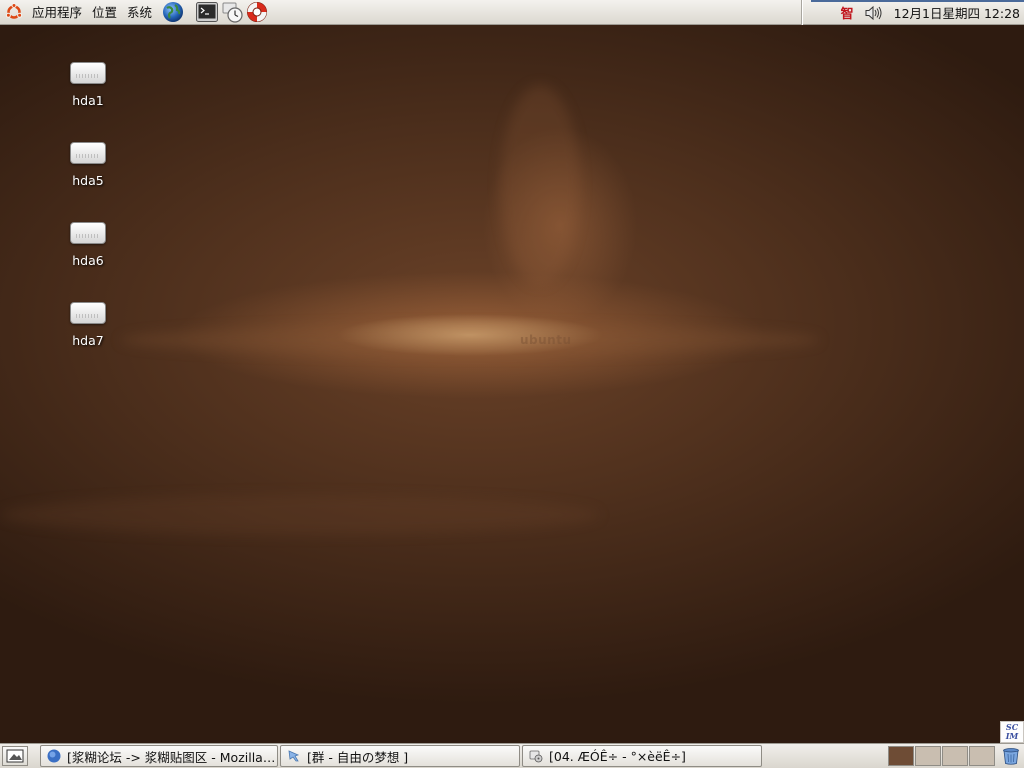  What do you see at coordinates (847, 12) in the screenshot?
I see `input-method-indicator: 智` at bounding box center [847, 12].